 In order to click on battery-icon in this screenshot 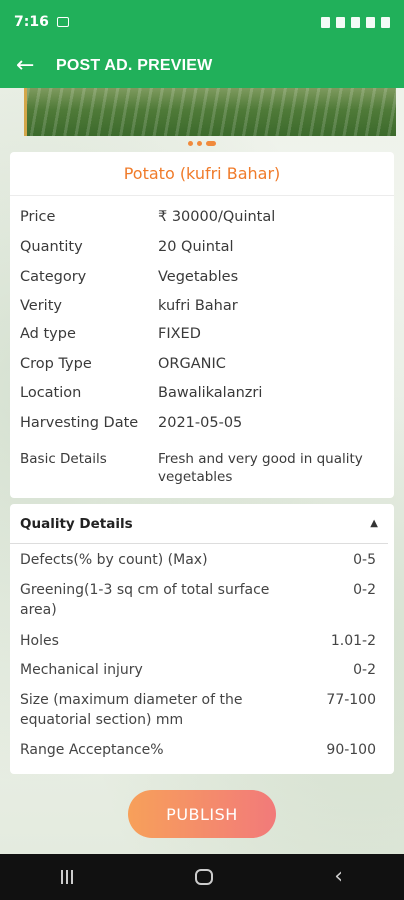, I will do `click(385, 22)`.